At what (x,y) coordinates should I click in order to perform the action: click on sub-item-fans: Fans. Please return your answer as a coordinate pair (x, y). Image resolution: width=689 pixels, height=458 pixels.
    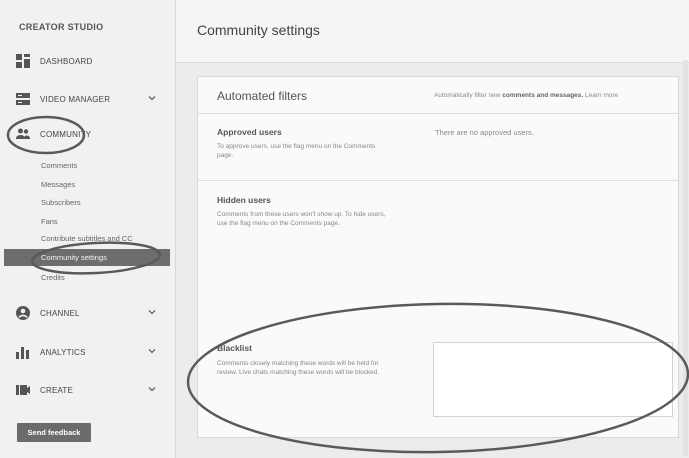
    Looking at the image, I should click on (49, 221).